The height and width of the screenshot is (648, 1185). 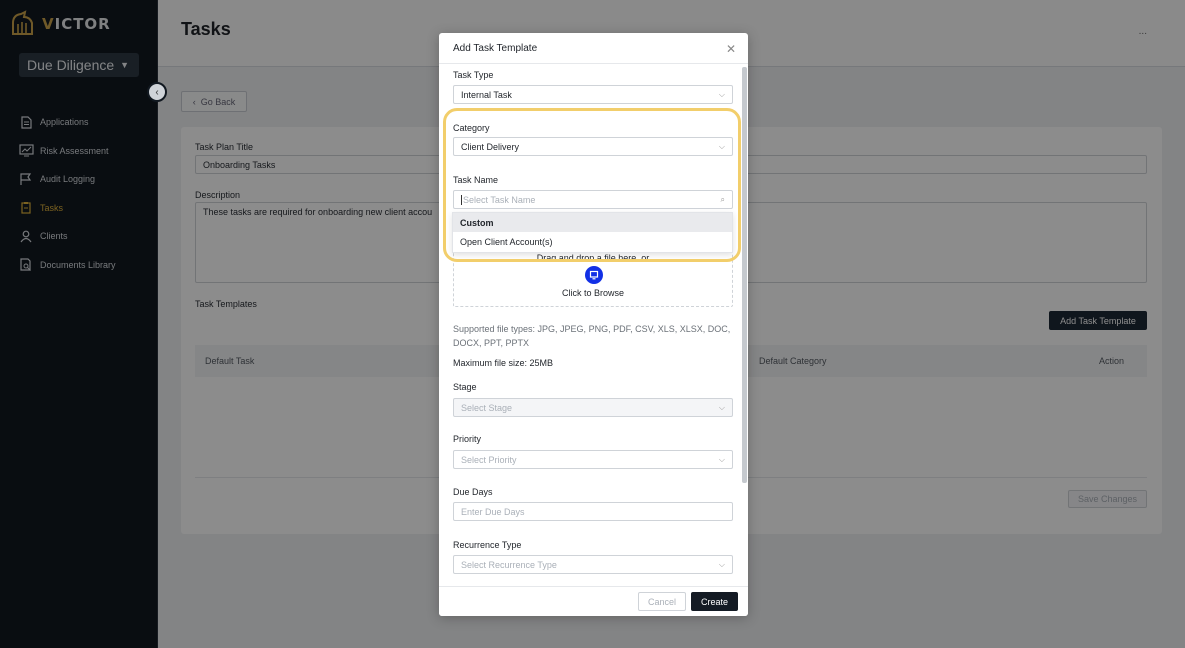 I want to click on due-days-input: Enter Due Days, so click(x=593, y=511).